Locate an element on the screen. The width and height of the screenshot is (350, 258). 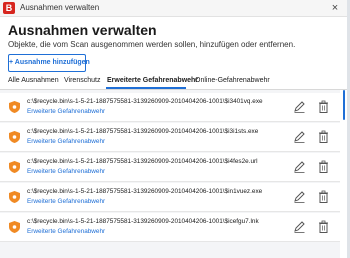
page-title: Ausnahmen verwalten is located at coordinates (82, 30).